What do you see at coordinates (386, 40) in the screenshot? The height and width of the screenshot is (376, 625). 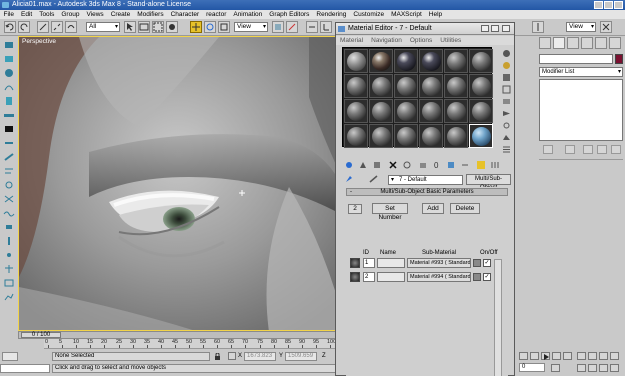 I see `me-menu-navigation: Navigation` at bounding box center [386, 40].